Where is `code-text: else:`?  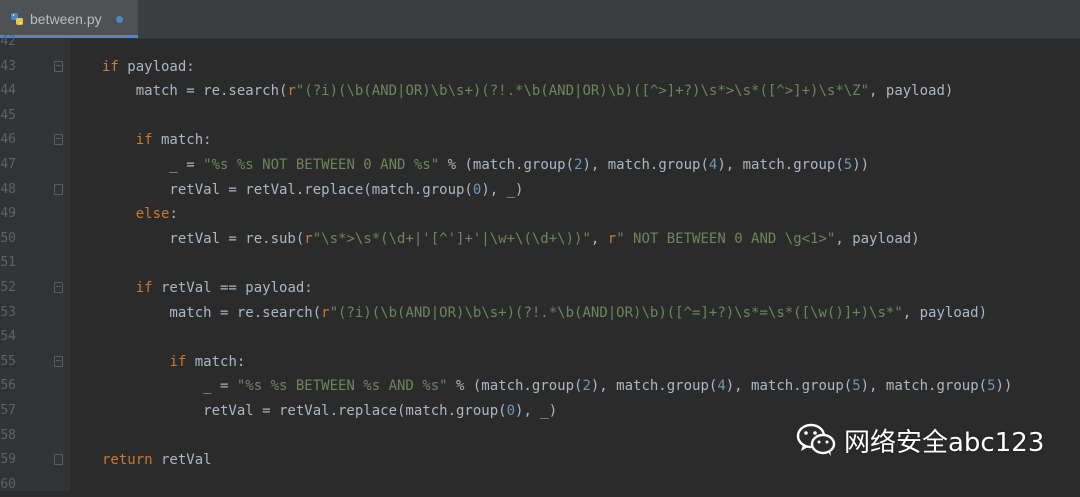 code-text: else: is located at coordinates (140, 214).